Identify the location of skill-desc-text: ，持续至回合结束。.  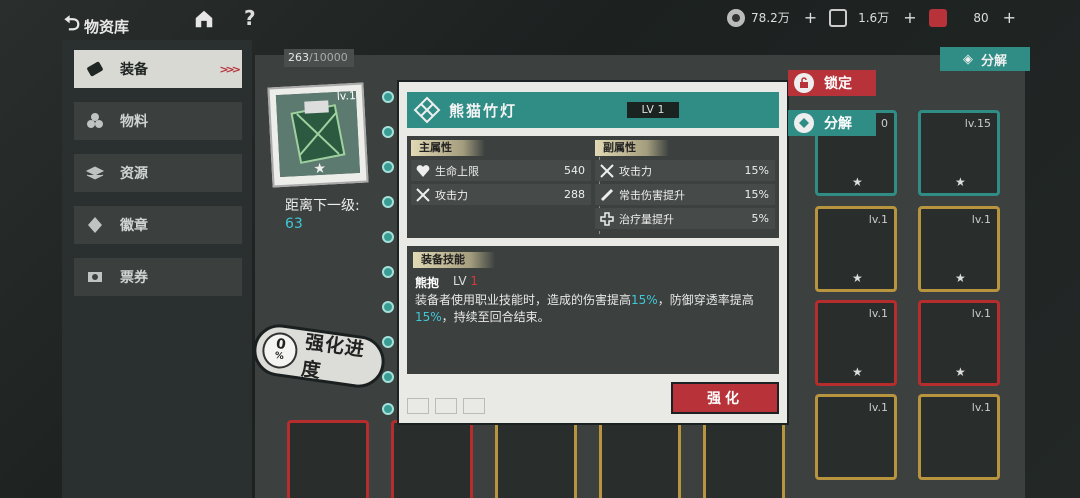
(495, 317).